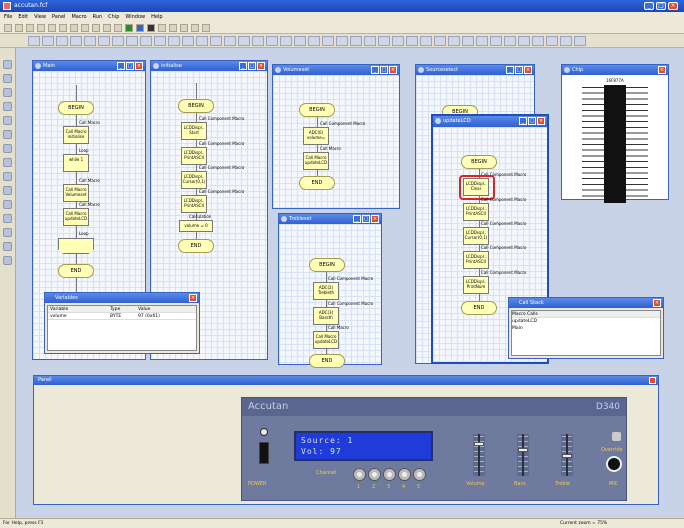 The height and width of the screenshot is (528, 684). I want to click on stop-icon, so click(151, 27).